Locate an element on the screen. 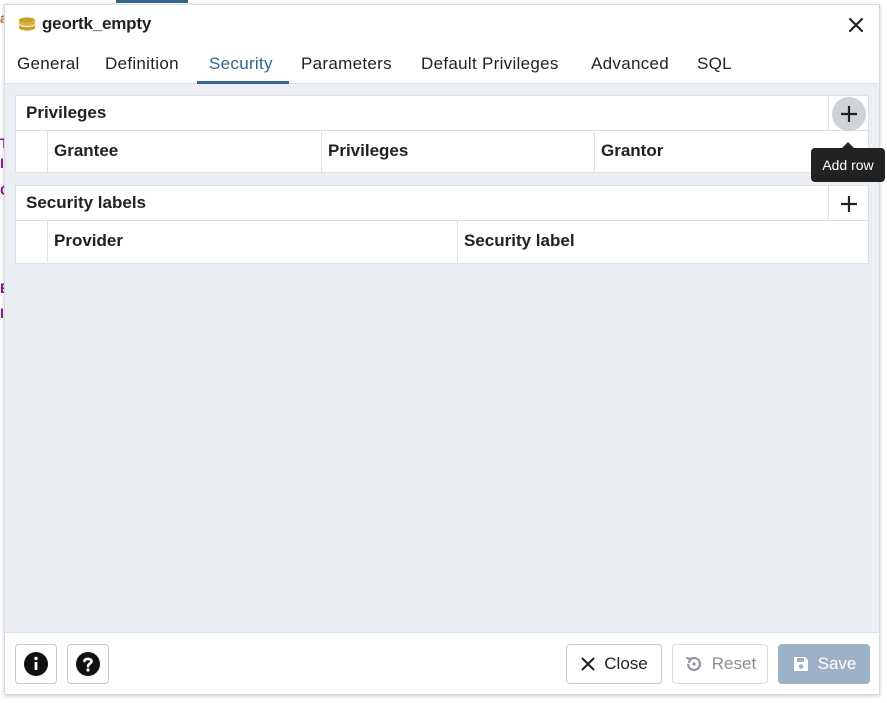  privileges-panel: Privileges Grantee Privileges Grantor is located at coordinates (442, 134).